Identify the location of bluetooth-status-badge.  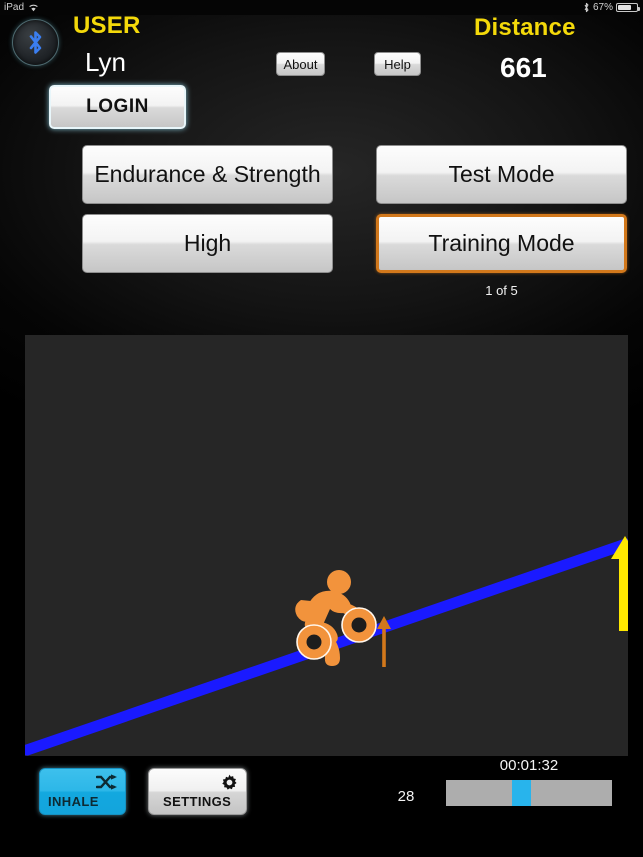
(35, 42).